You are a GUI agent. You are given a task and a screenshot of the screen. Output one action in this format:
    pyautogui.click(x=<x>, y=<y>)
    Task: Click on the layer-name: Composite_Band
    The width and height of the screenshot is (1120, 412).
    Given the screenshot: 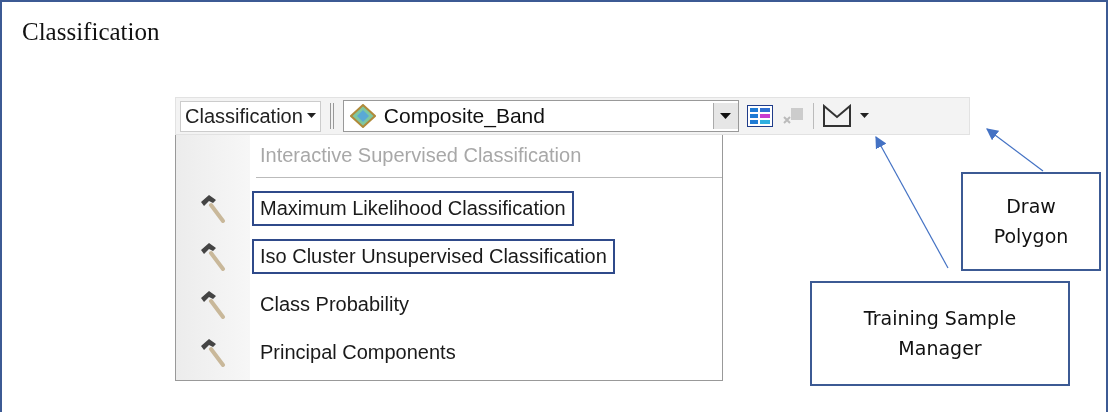 What is the action you would take?
    pyautogui.click(x=464, y=116)
    